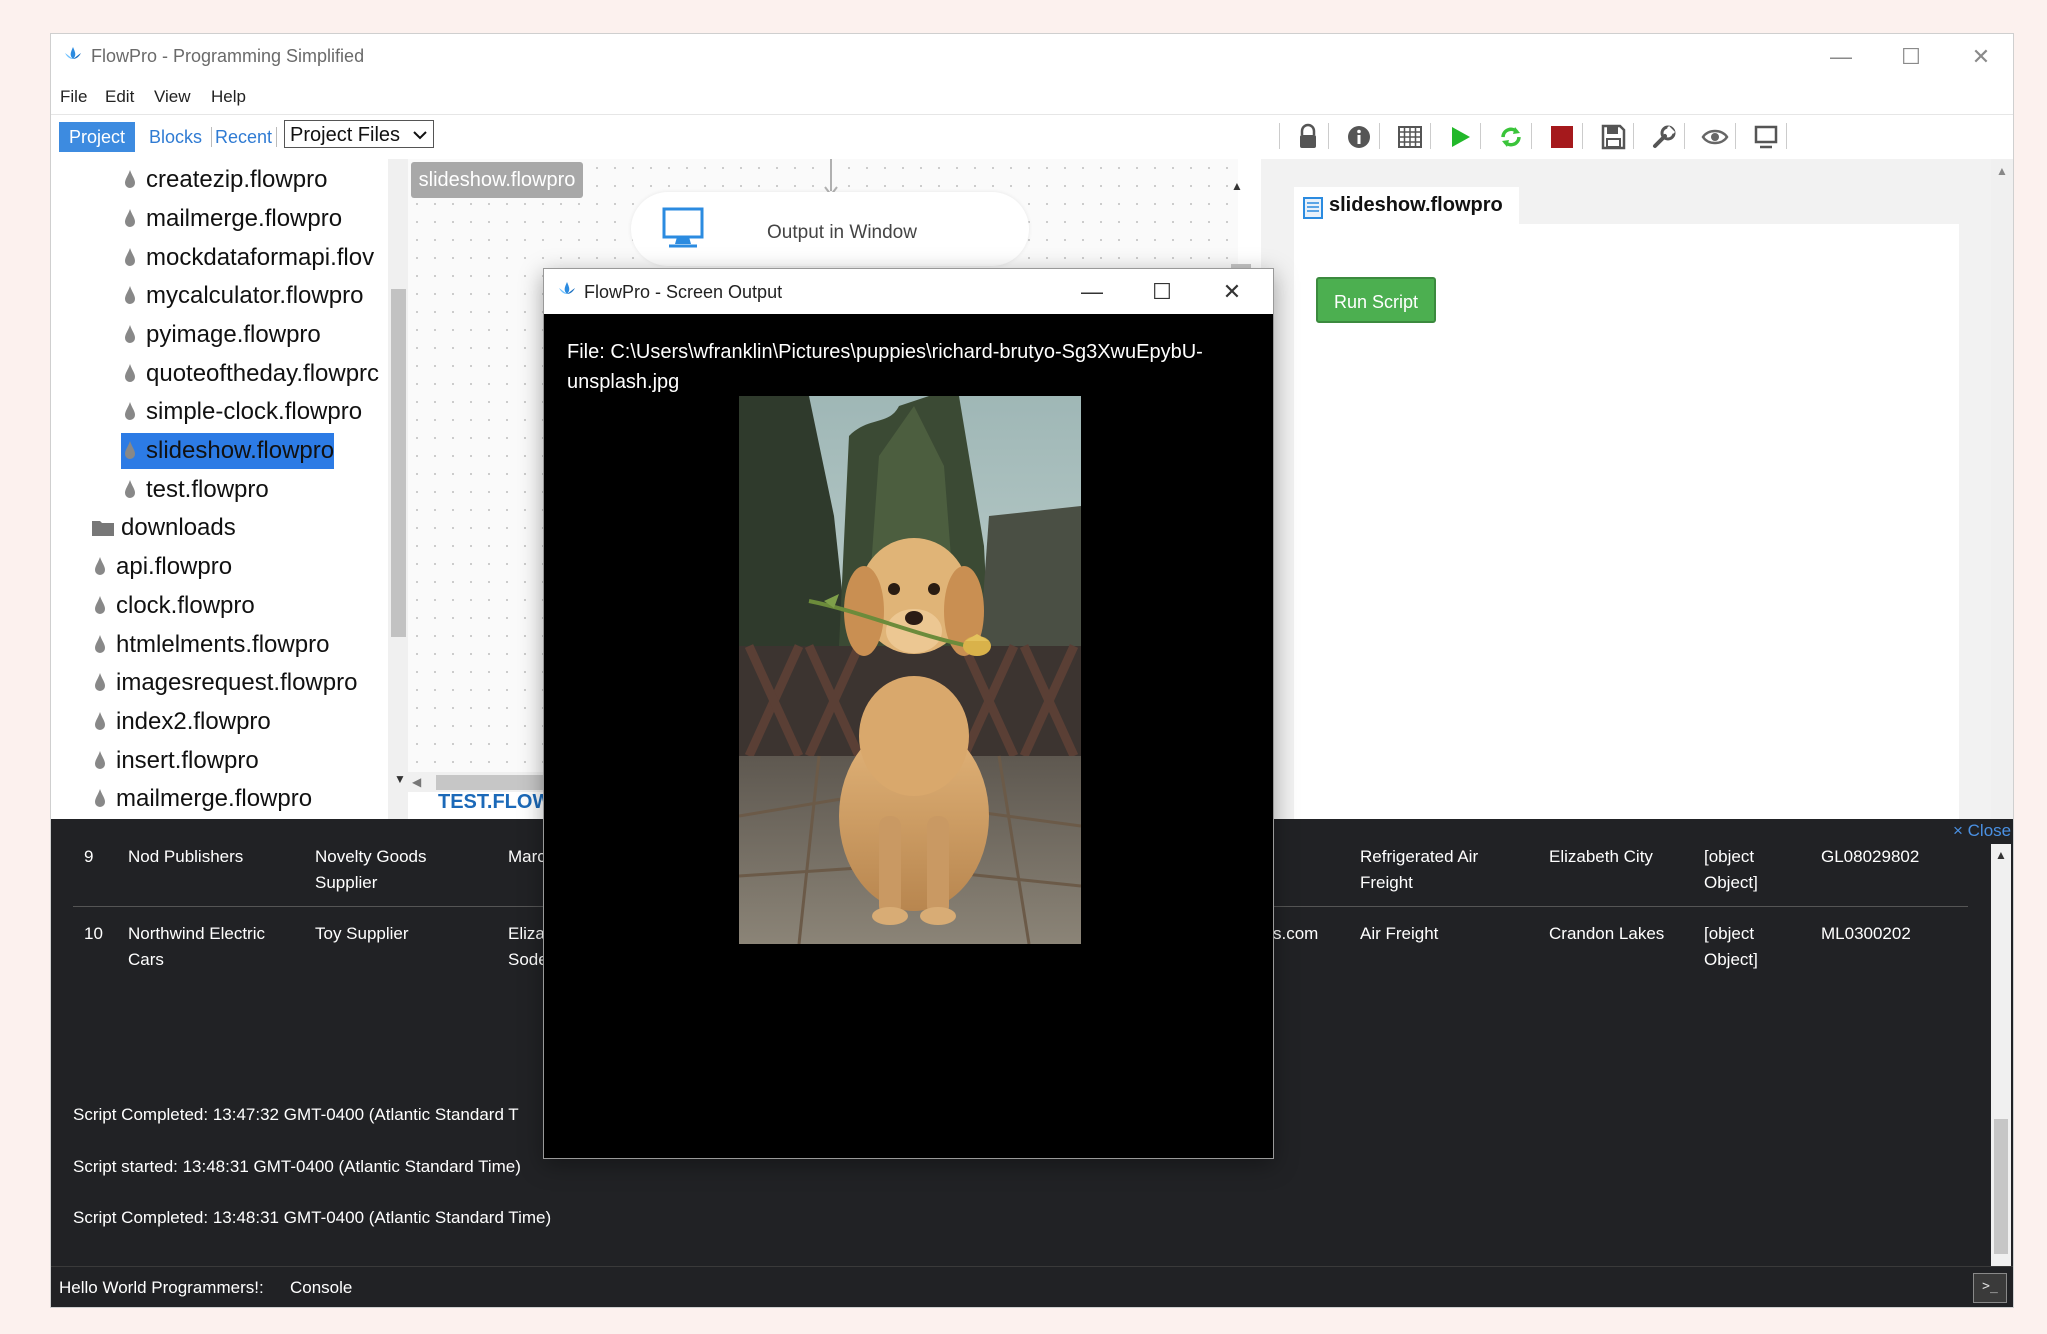 Image resolution: width=2047 pixels, height=1334 pixels. What do you see at coordinates (161, 1287) in the screenshot?
I see `status-greeting: Hello World Programmers!:` at bounding box center [161, 1287].